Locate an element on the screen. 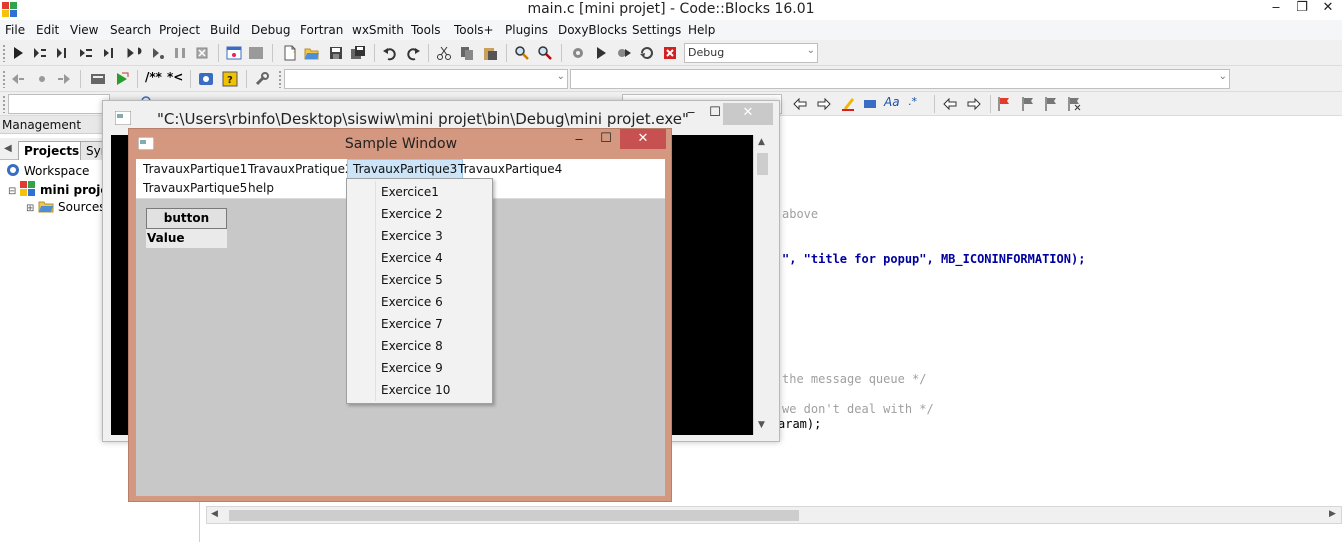 This screenshot has width=1342, height=542. toggle-bookmark-flag-icon is located at coordinates (1004, 104).